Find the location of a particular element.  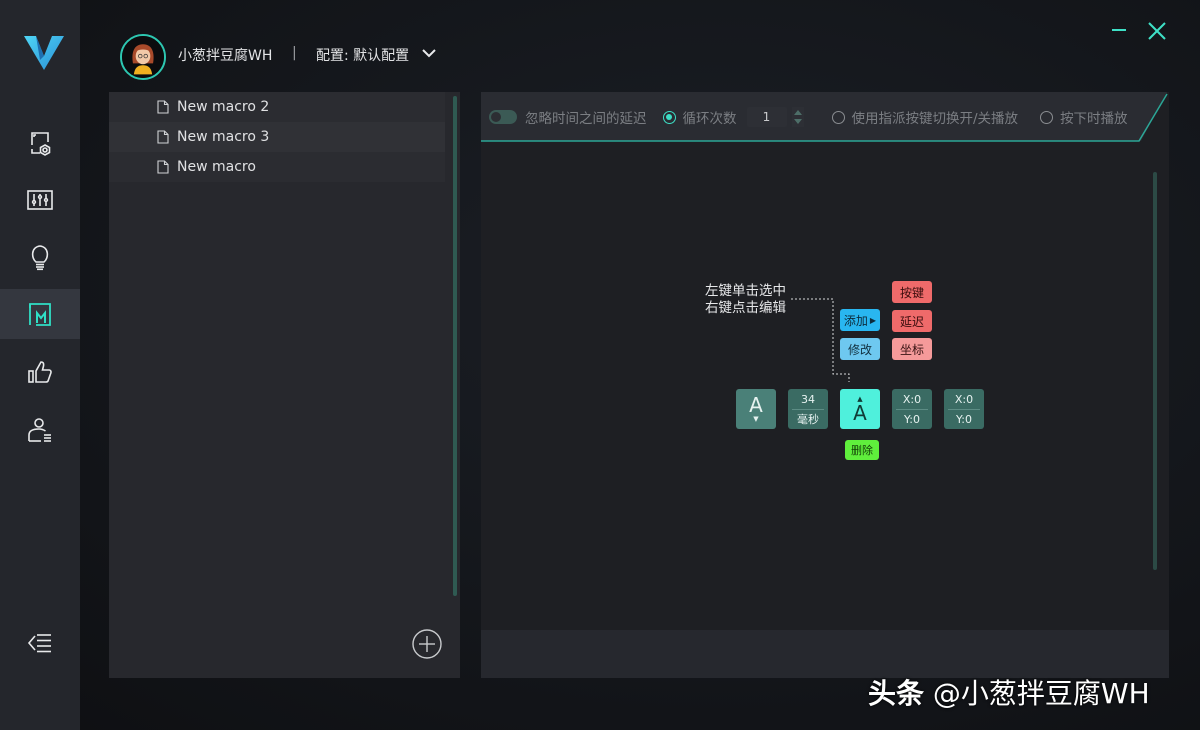

loop-count-stepper is located at coordinates (797, 117).